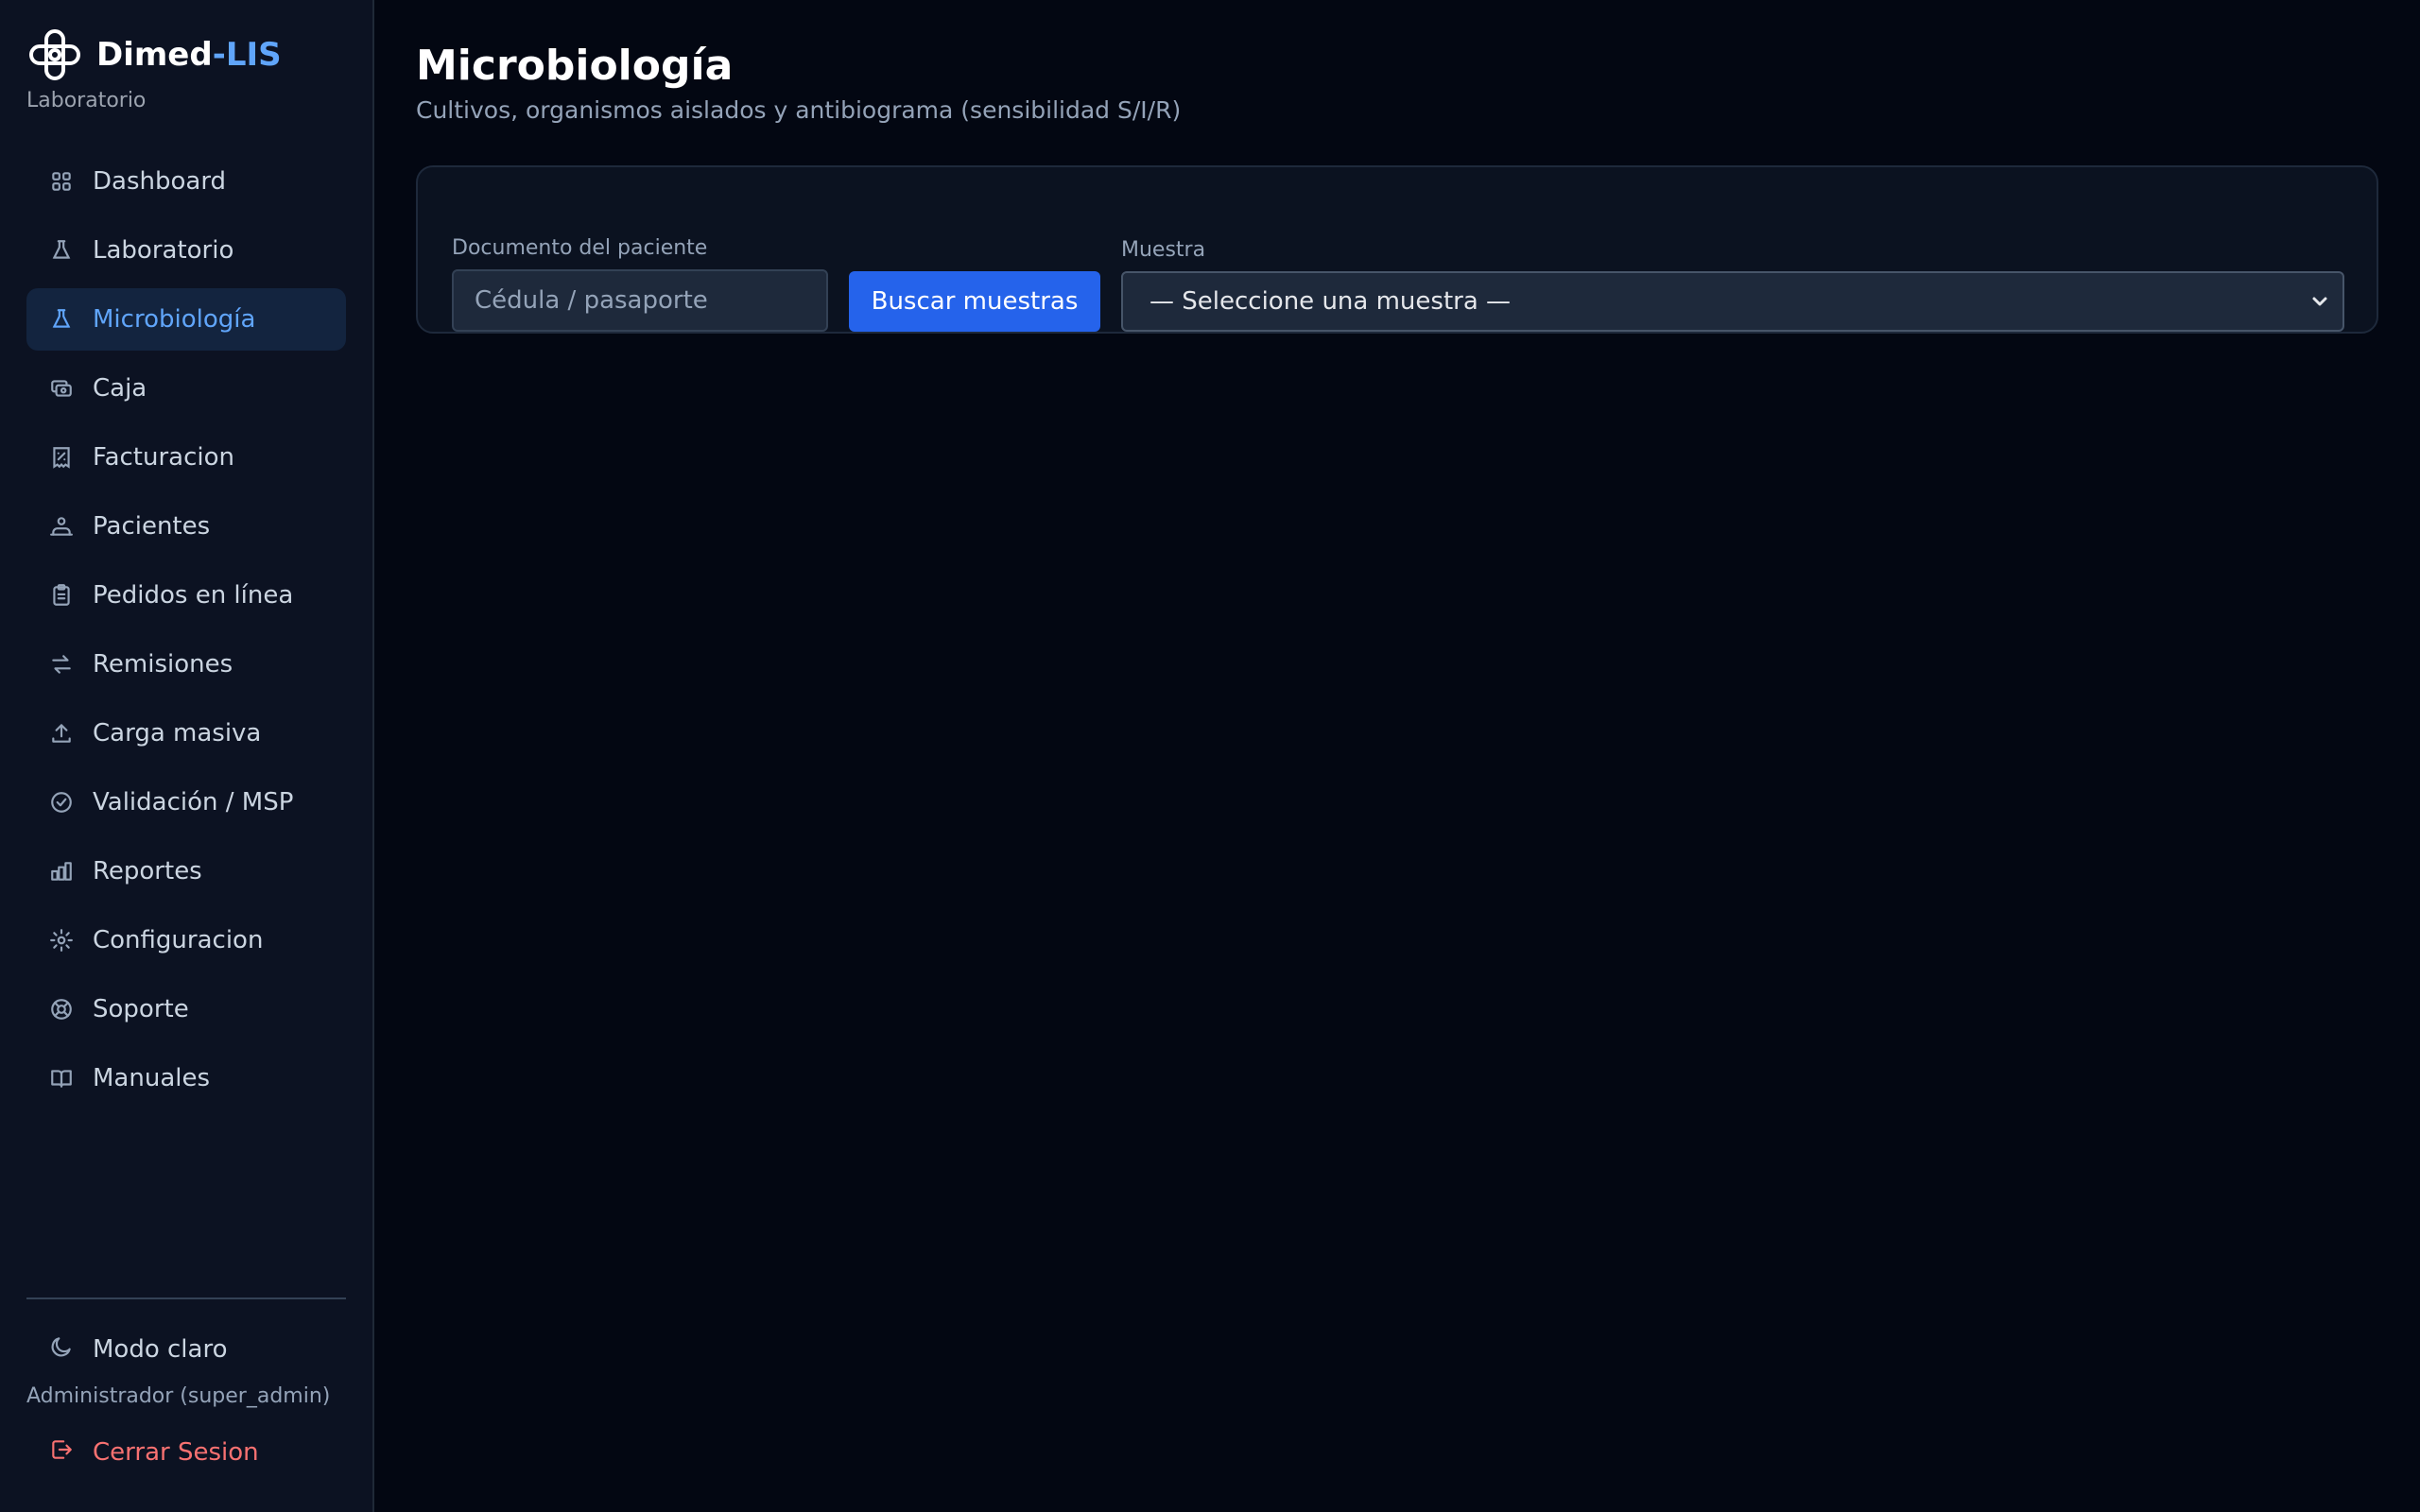 This screenshot has width=2420, height=1512. I want to click on sidebar-item-label: Manuales, so click(152, 1078).